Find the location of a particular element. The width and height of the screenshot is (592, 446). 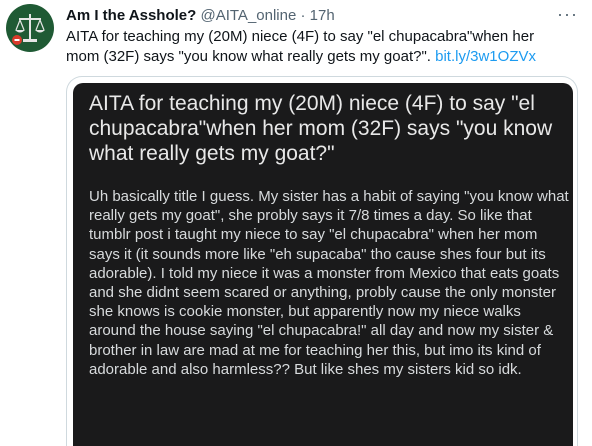

tweet-timestamp: 17h is located at coordinates (322, 15).